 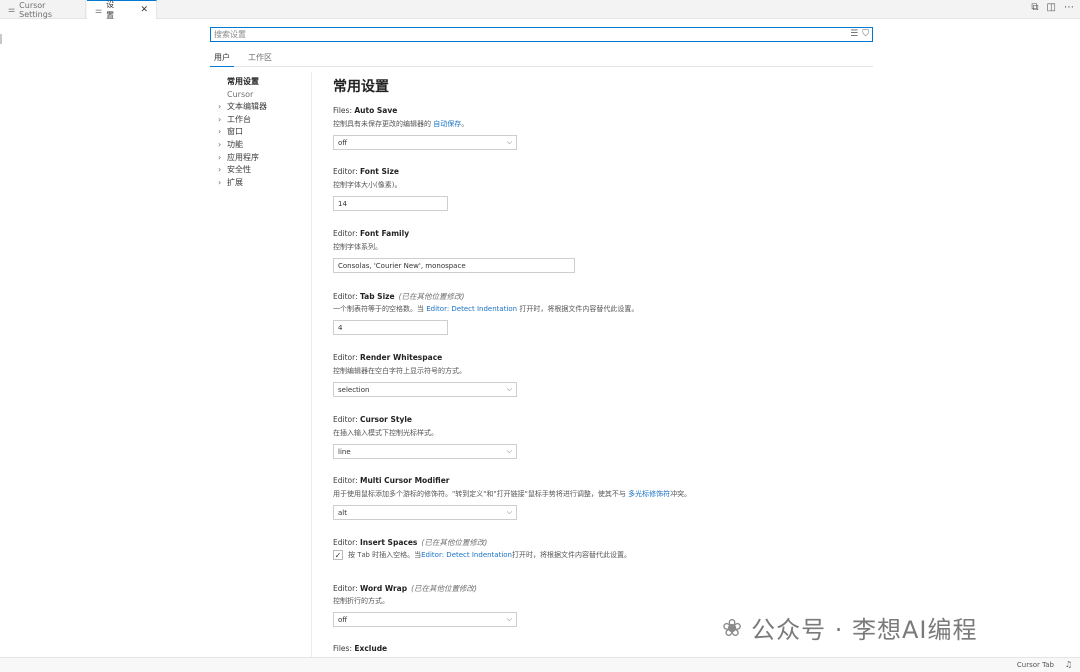 I want to click on setting-font-size: Editor: Font Size 控制字体大小(像素)。 14, so click(x=603, y=189).